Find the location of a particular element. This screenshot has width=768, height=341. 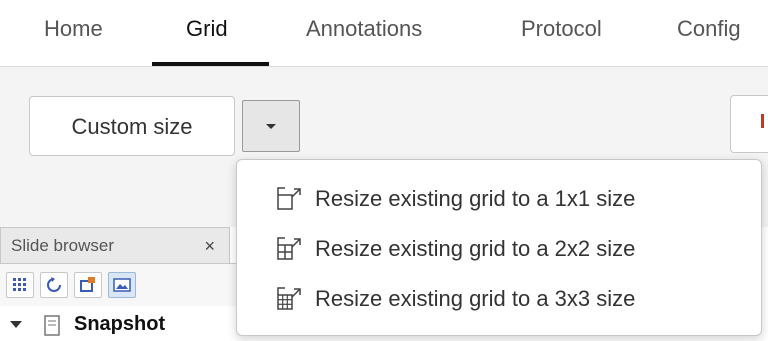

tree-item-label: Snapshot is located at coordinates (120, 324).